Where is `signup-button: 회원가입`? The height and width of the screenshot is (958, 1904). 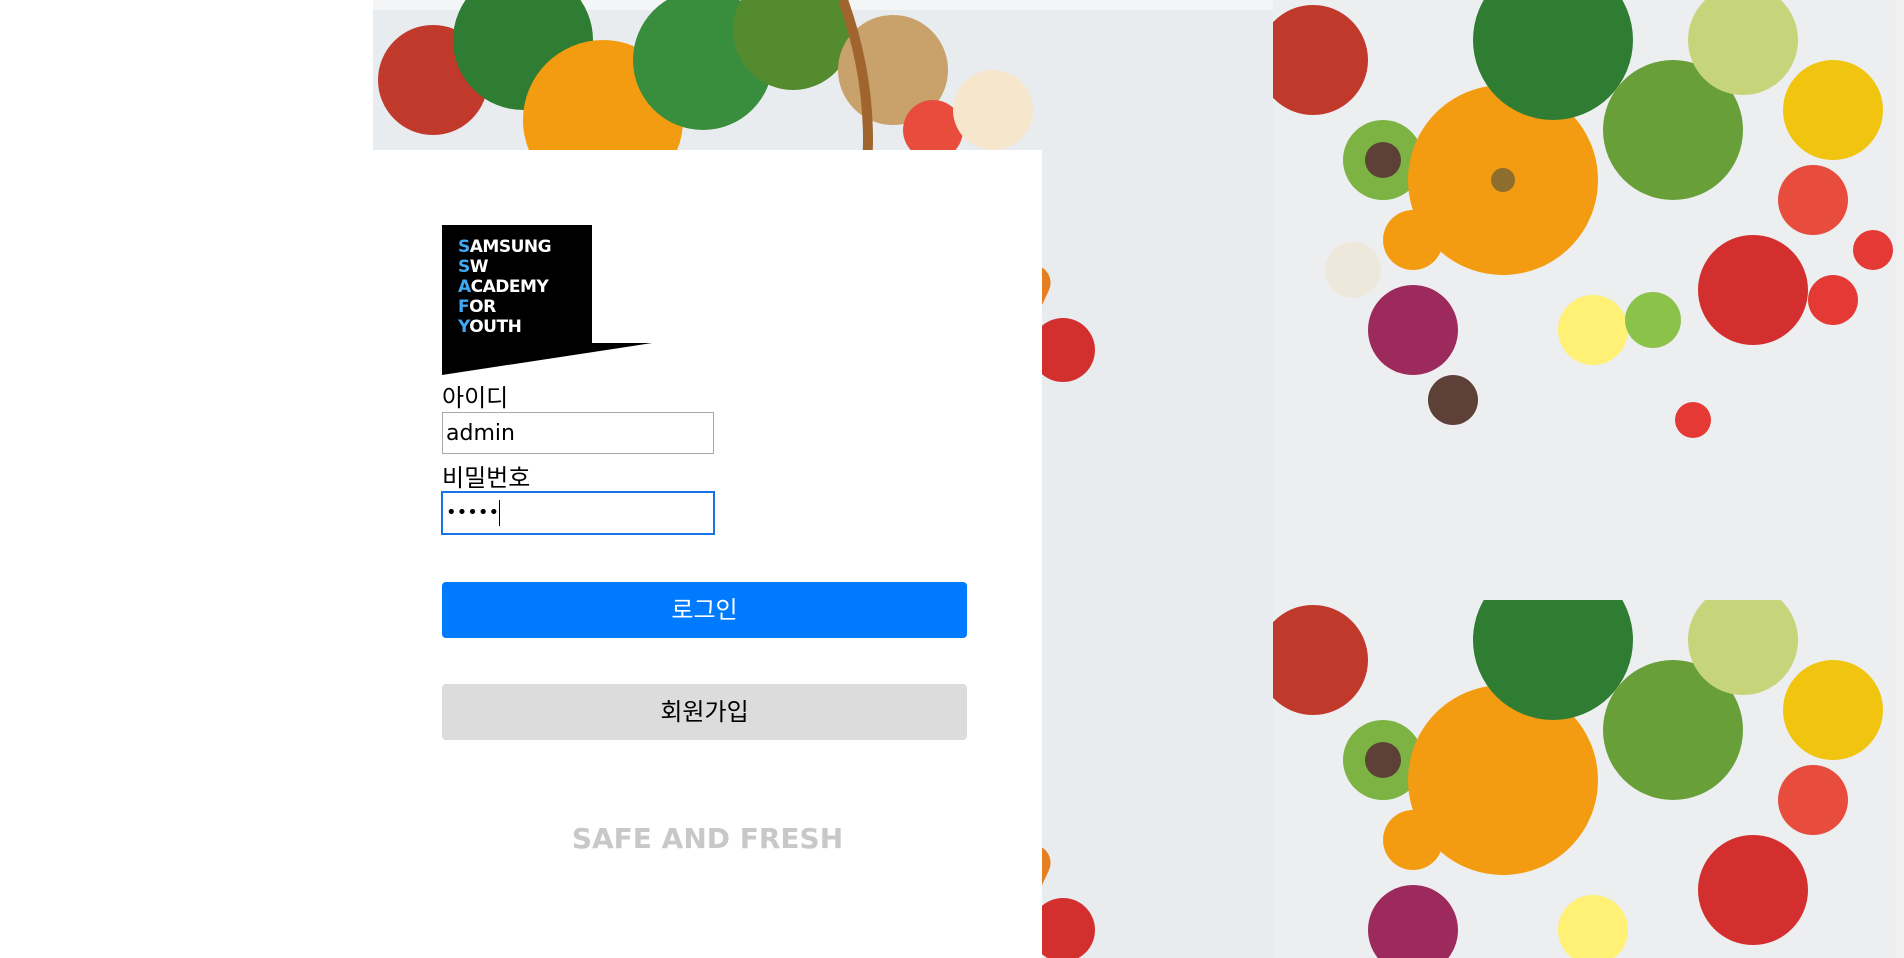
signup-button: 회원가입 is located at coordinates (704, 712).